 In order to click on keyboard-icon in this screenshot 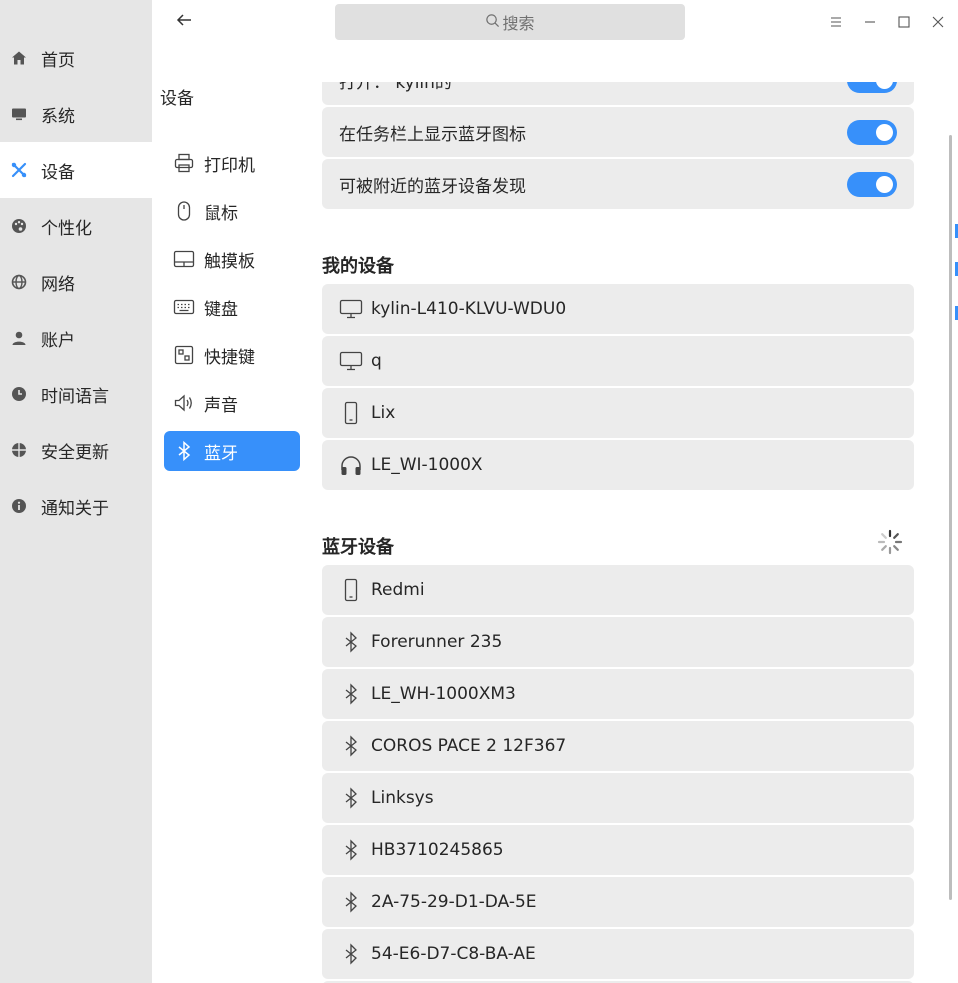, I will do `click(184, 307)`.